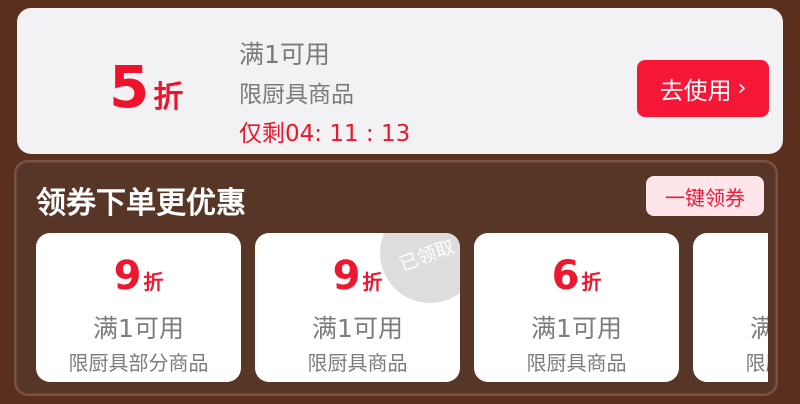 This screenshot has height=404, width=800. What do you see at coordinates (296, 95) in the screenshot?
I see `main-scope: 限厨具商品` at bounding box center [296, 95].